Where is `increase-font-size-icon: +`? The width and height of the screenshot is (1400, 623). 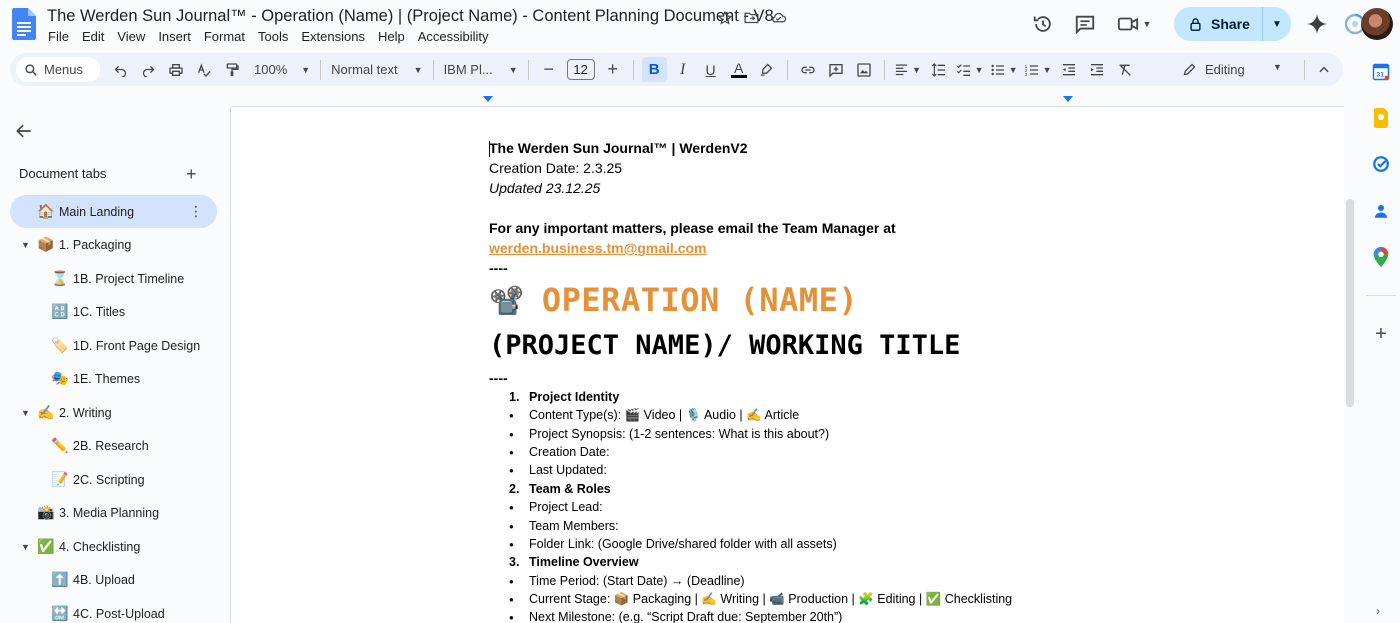 increase-font-size-icon: + is located at coordinates (613, 69).